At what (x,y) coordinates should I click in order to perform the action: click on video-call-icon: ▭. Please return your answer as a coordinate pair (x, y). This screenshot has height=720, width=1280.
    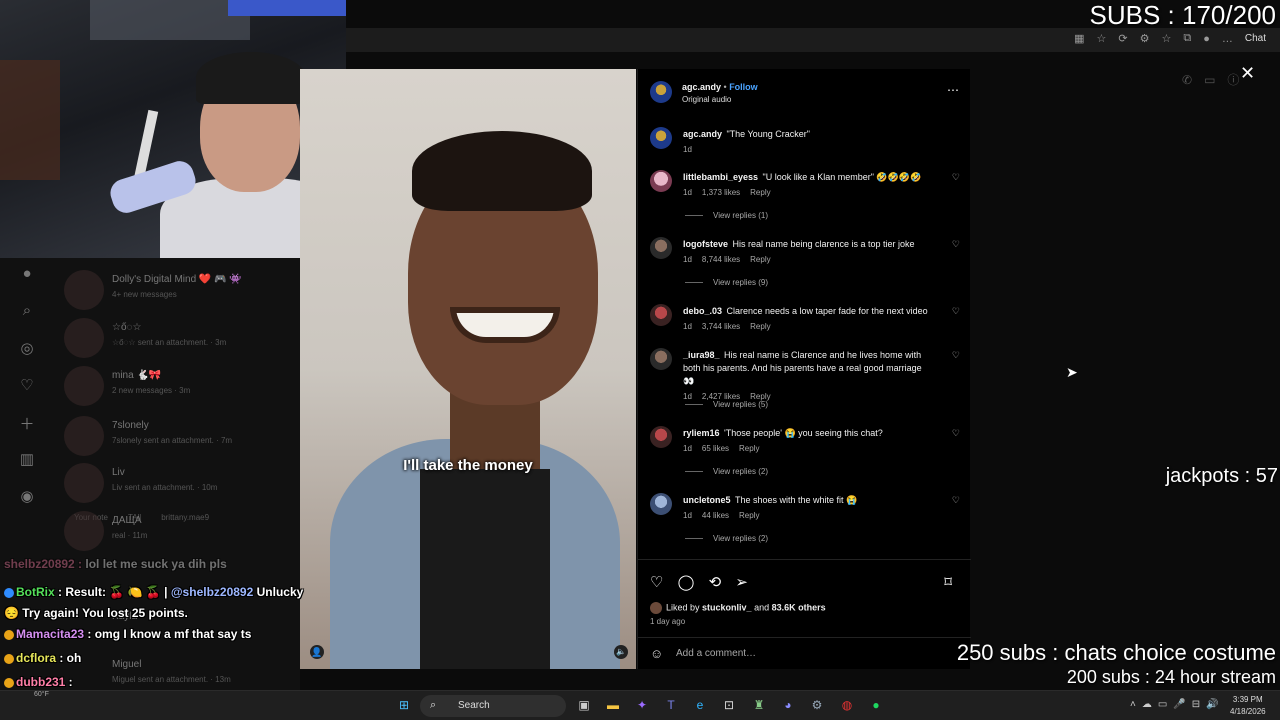
    Looking at the image, I should click on (1215, 80).